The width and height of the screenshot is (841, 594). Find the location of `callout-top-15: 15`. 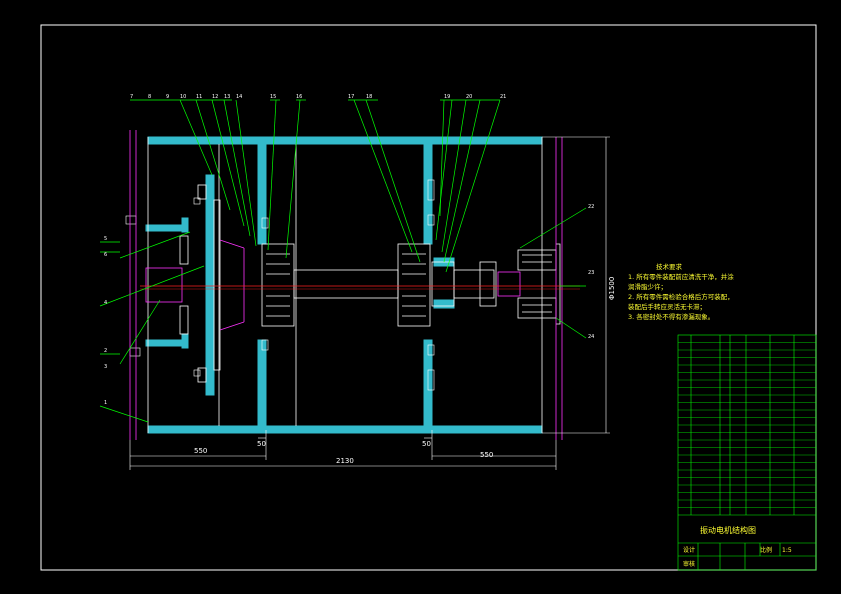

callout-top-15: 15 is located at coordinates (273, 97).